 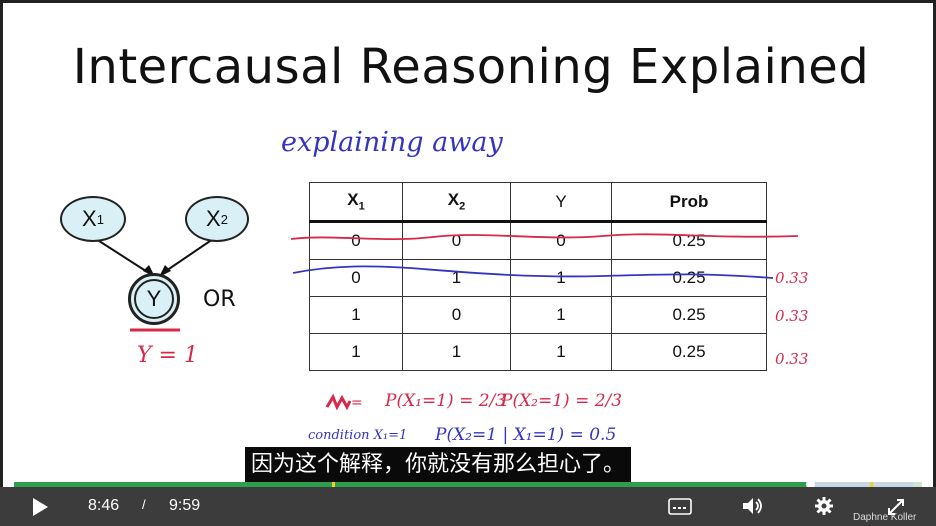 I want to click on current-time: 8:46, so click(x=104, y=505).